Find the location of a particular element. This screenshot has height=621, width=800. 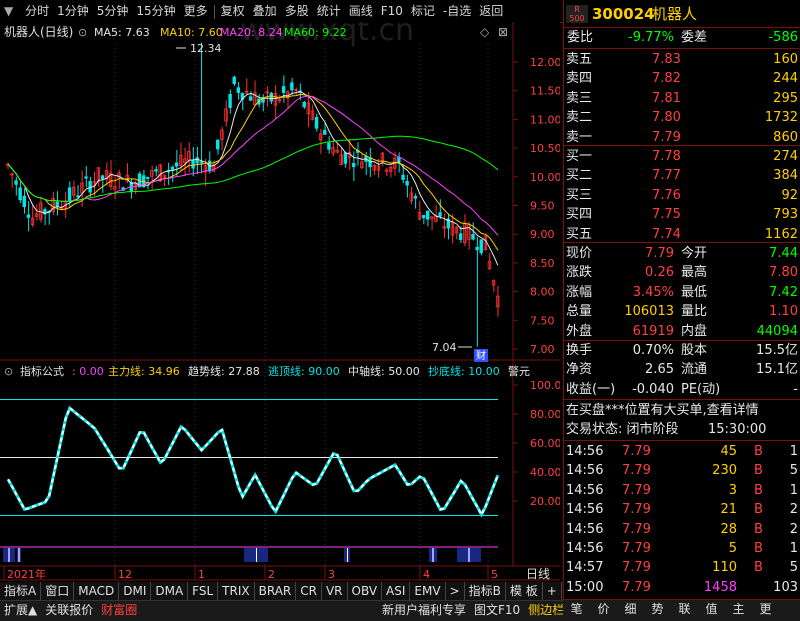

order-book-row: 买三 7.76 92 is located at coordinates (682, 195).